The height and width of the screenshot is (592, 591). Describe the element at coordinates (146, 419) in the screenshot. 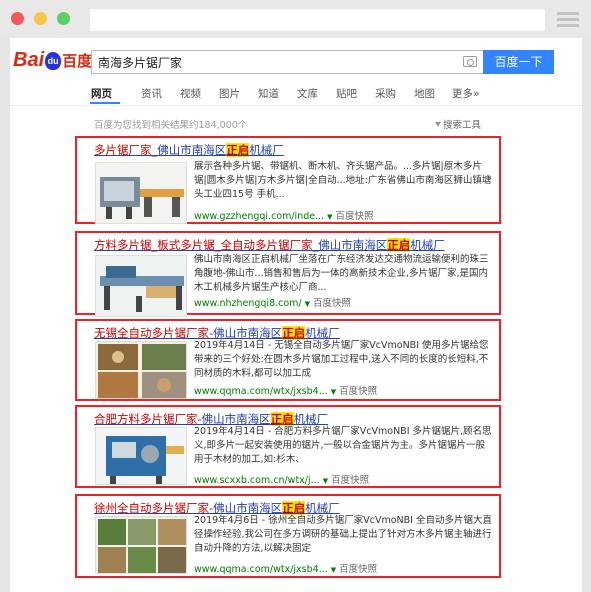

I see `title-keyword: 合肥方料多片锯厂家` at that location.